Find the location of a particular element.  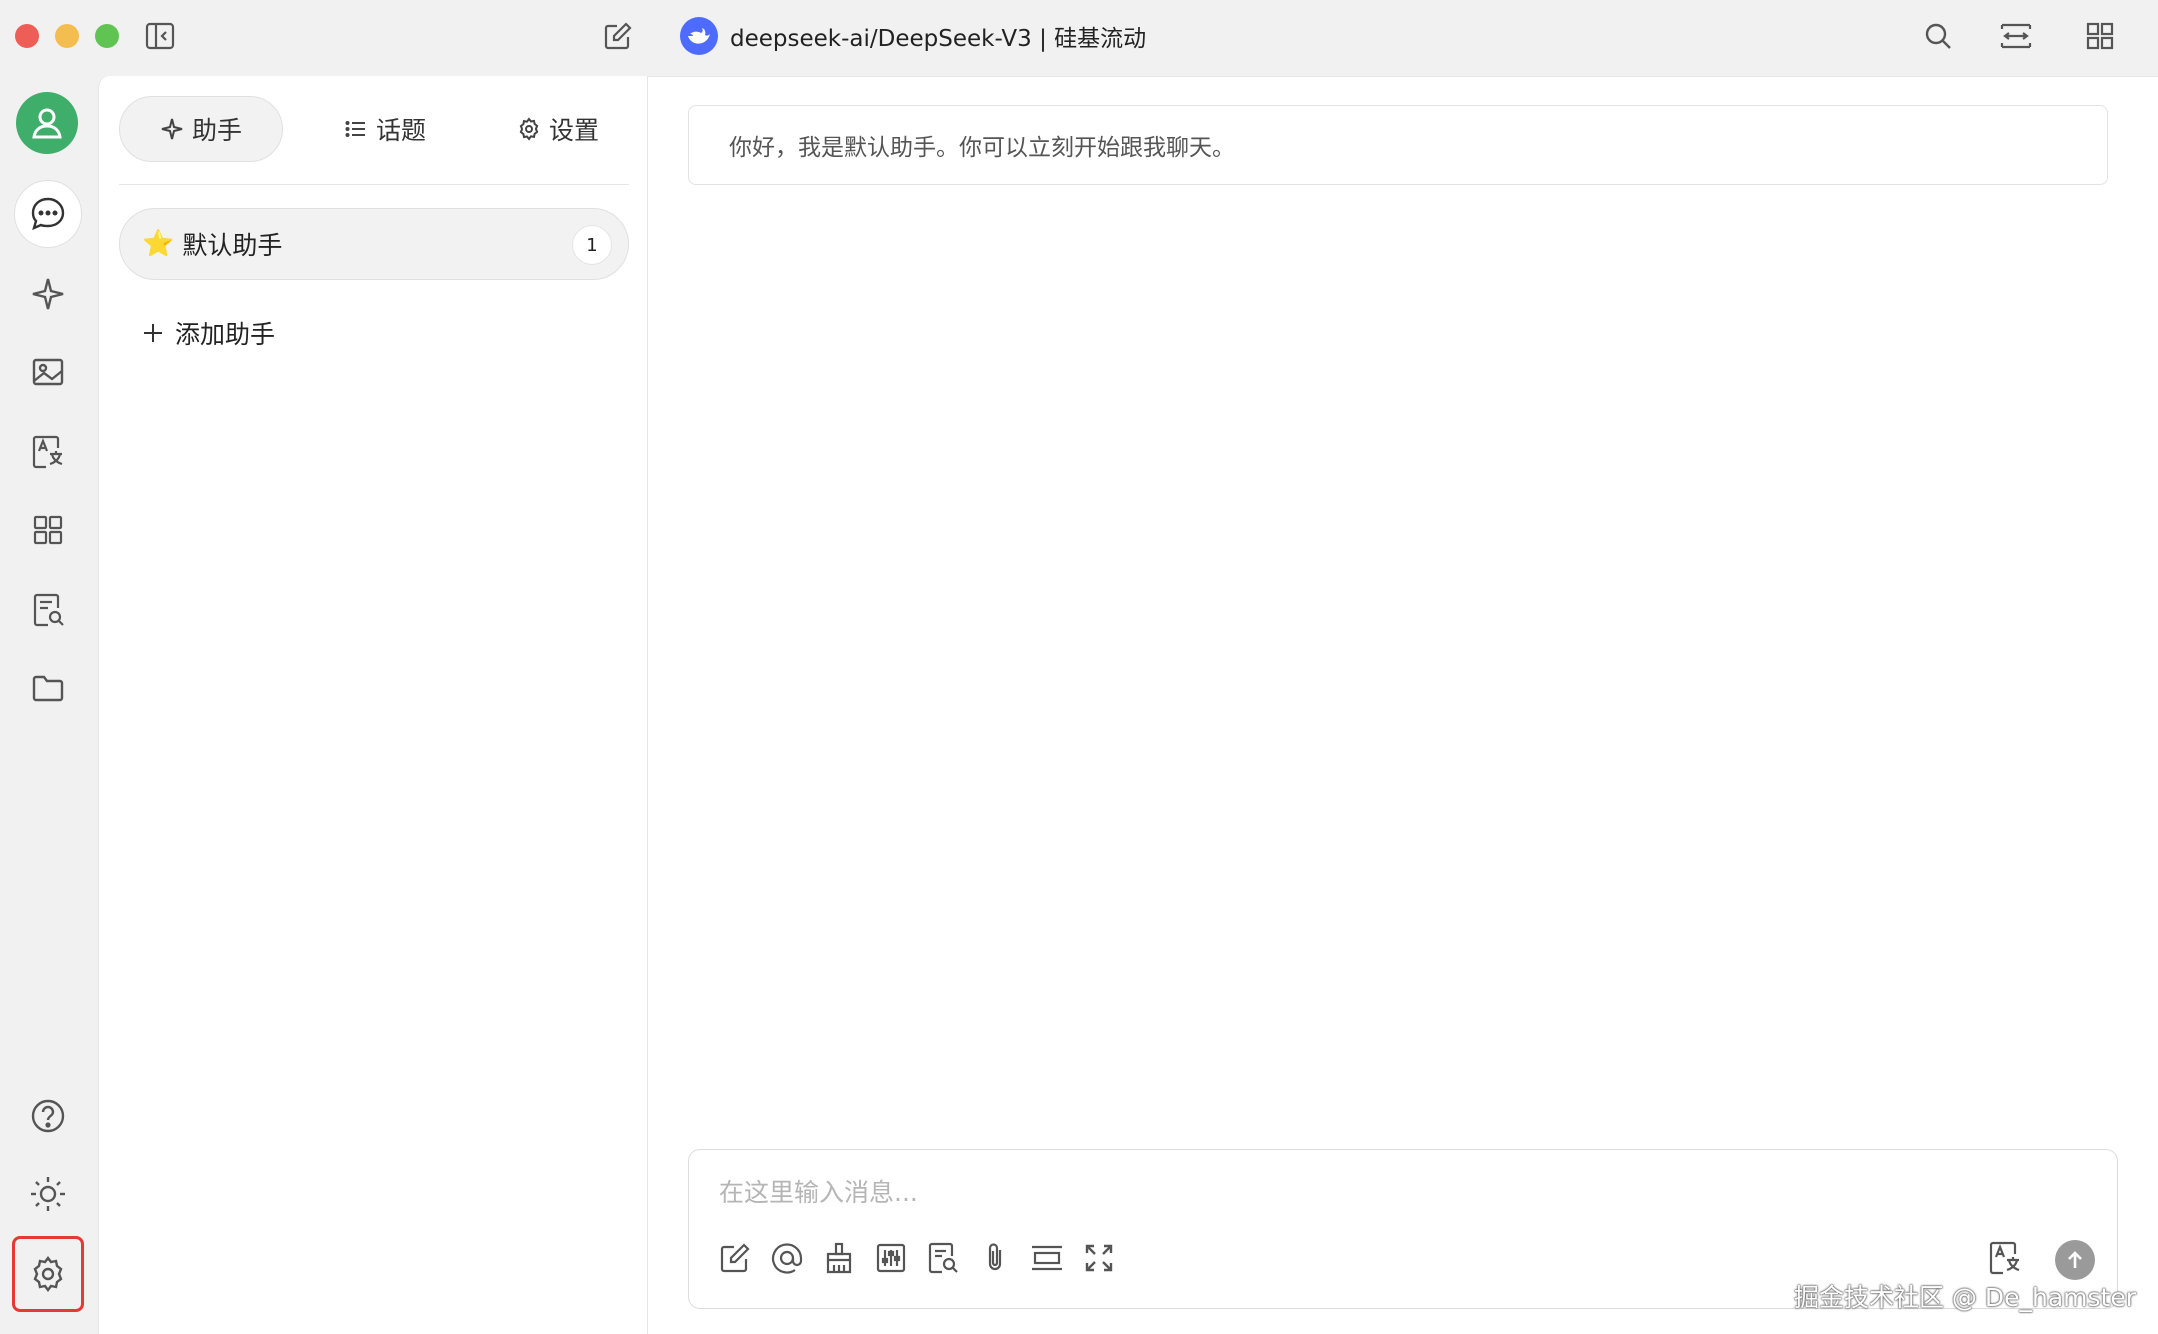

nav-agents is located at coordinates (48, 294).